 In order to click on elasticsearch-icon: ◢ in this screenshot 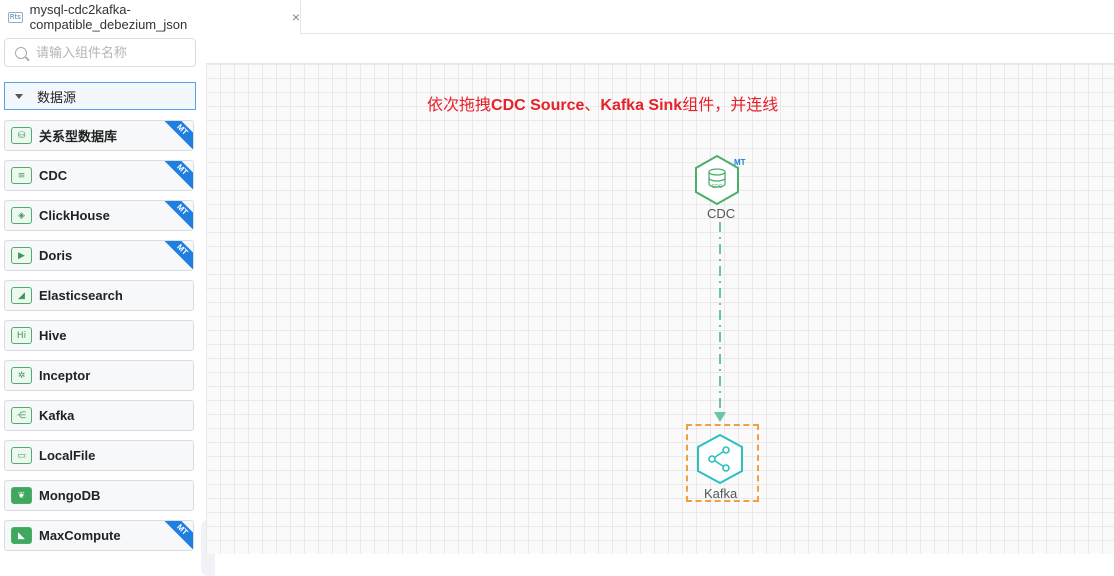, I will do `click(21, 295)`.